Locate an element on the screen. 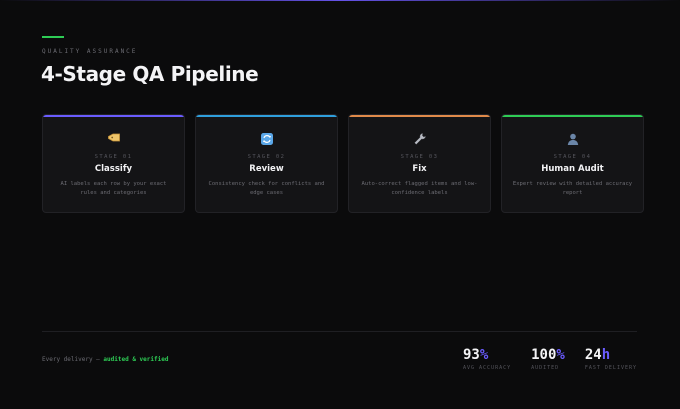  stage-title: Review is located at coordinates (266, 169).